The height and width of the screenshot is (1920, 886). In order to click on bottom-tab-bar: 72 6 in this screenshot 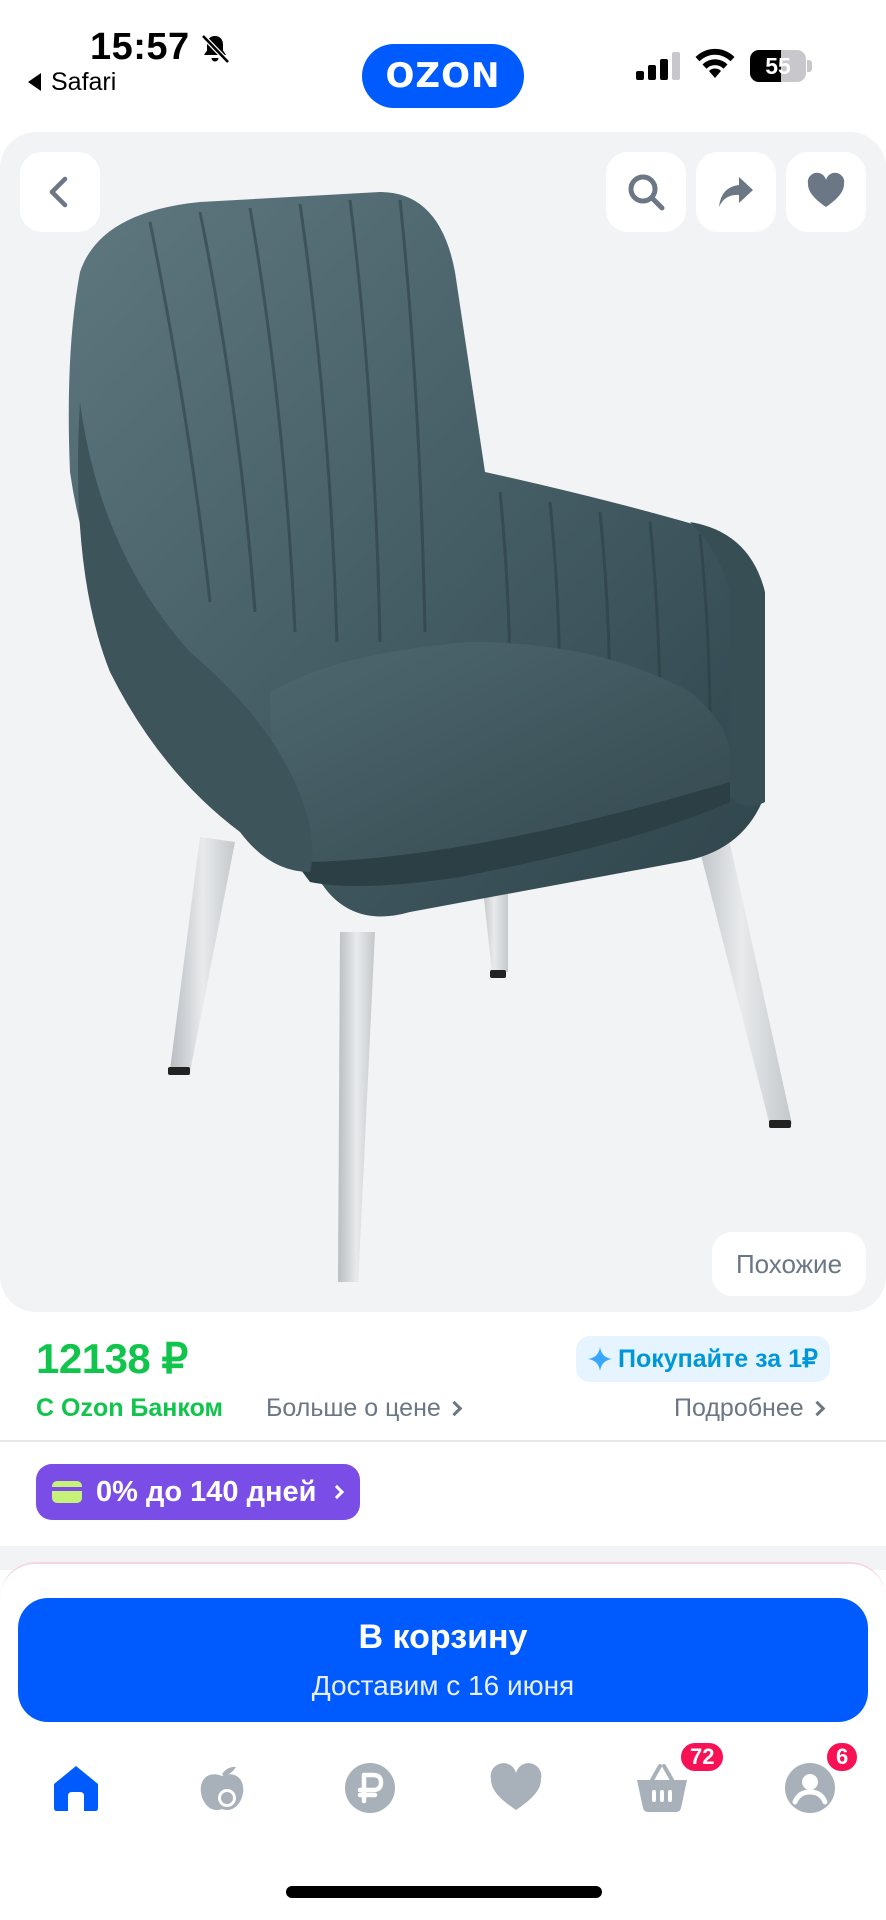, I will do `click(443, 1790)`.